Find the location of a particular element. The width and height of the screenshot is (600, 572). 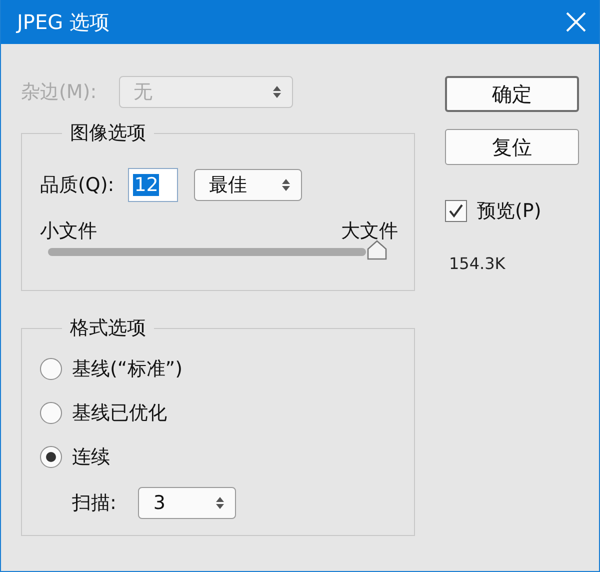

radio-label: 基线已优化 is located at coordinates (119, 413).